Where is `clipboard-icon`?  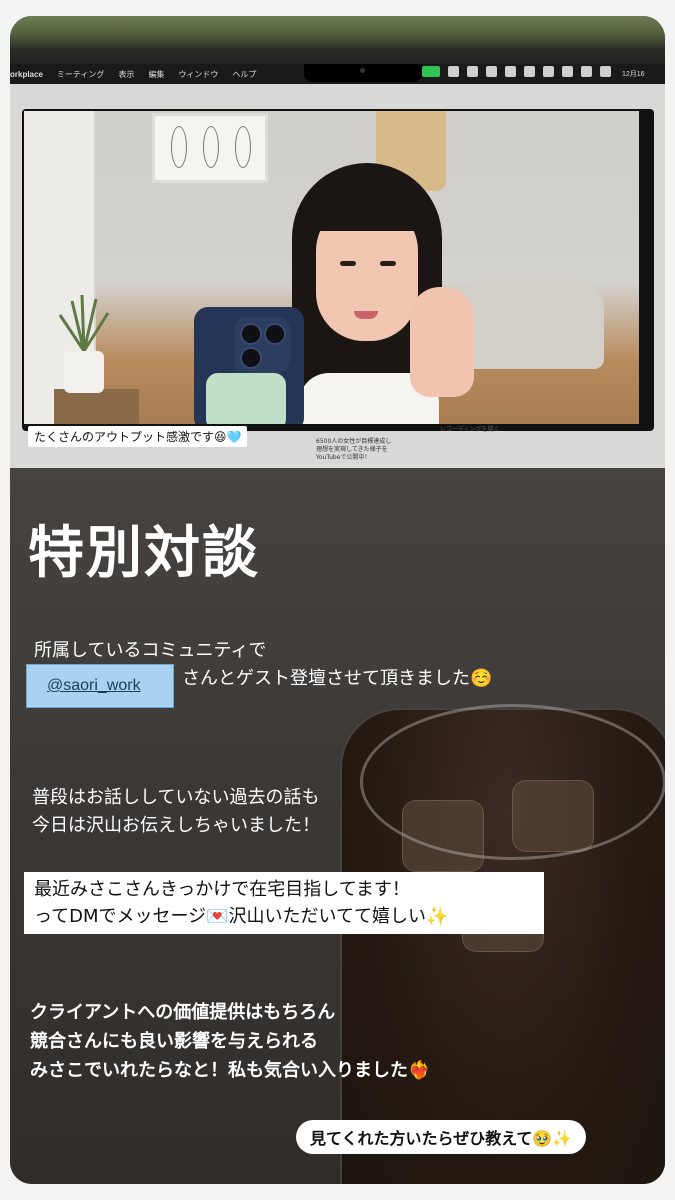 clipboard-icon is located at coordinates (453, 71).